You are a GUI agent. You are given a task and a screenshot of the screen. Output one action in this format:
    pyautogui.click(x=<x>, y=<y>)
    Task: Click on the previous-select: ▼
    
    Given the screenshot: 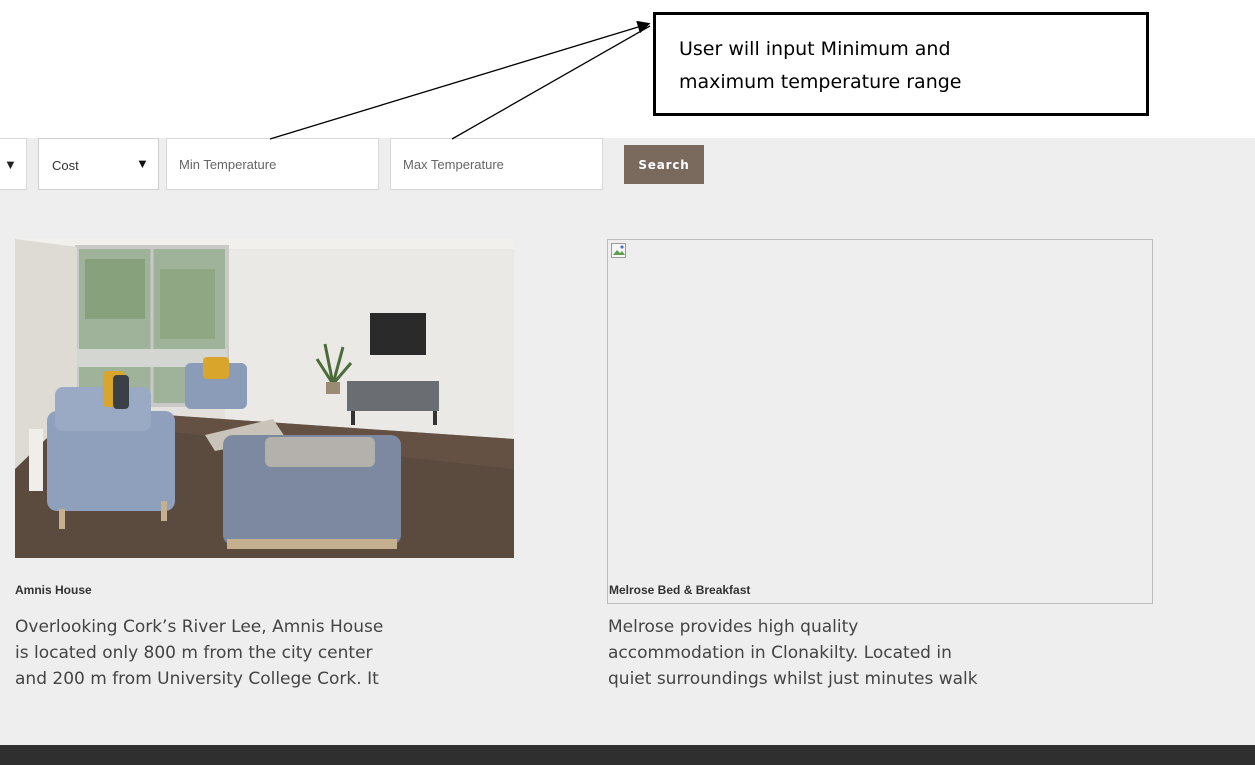 What is the action you would take?
    pyautogui.click(x=13, y=164)
    